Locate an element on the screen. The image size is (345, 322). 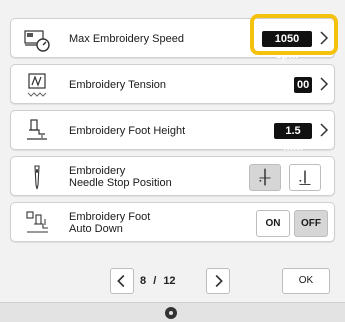
setting-row-needle-stop: Embroidery Needle Stop Position is located at coordinates (172, 176).